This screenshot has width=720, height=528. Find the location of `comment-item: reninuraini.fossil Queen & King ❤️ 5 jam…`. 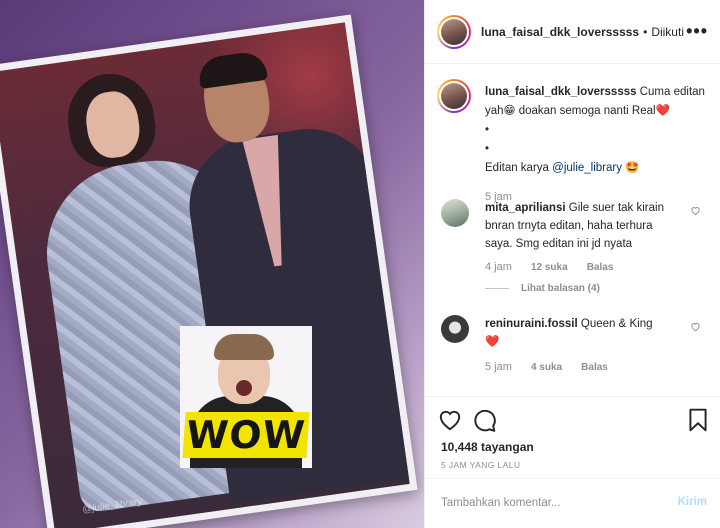

comment-item: reninuraini.fossil Queen & King ❤️ 5 jam… is located at coordinates (576, 350).